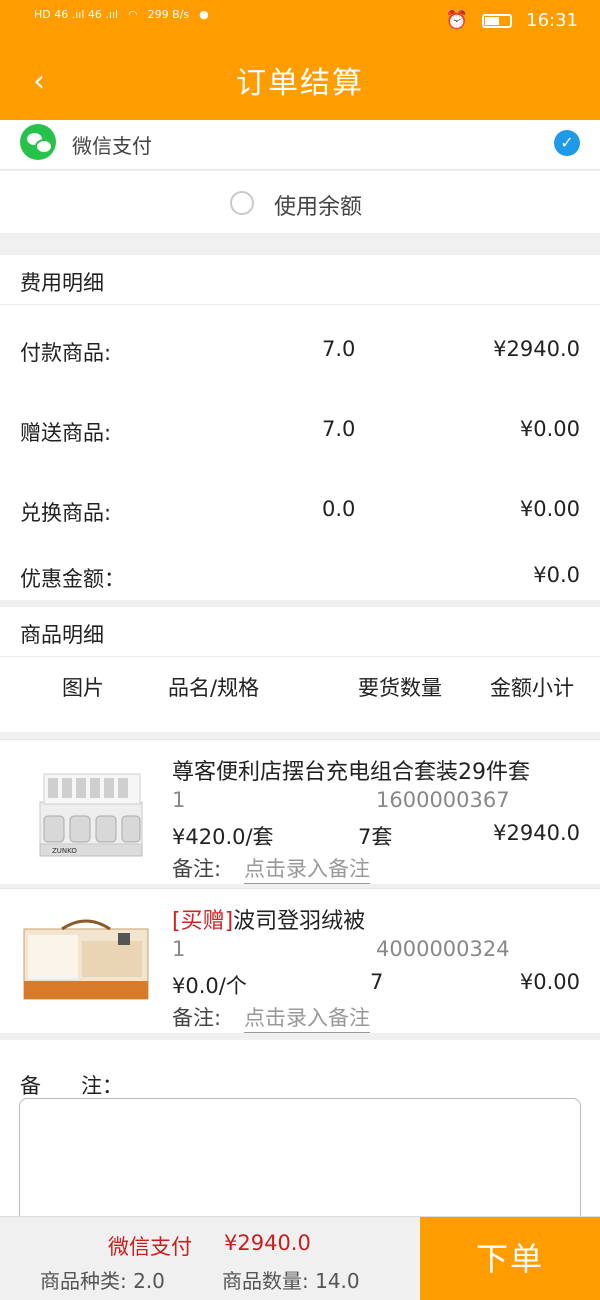 The height and width of the screenshot is (1300, 600). What do you see at coordinates (121, 14) in the screenshot?
I see `status-left: HD 46 .ııl 46 .ııl ◠ 299 B/s ●` at bounding box center [121, 14].